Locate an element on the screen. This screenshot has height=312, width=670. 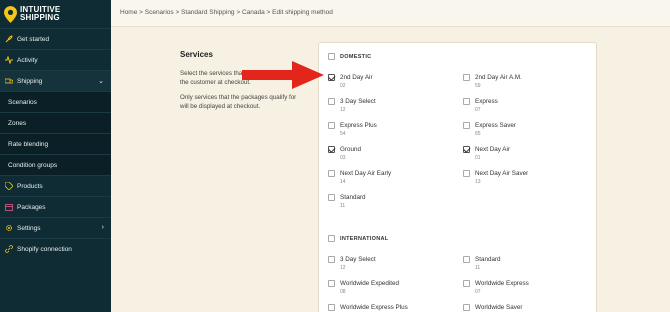
sidebar-item-label: Scenarios is located at coordinates (22, 102).